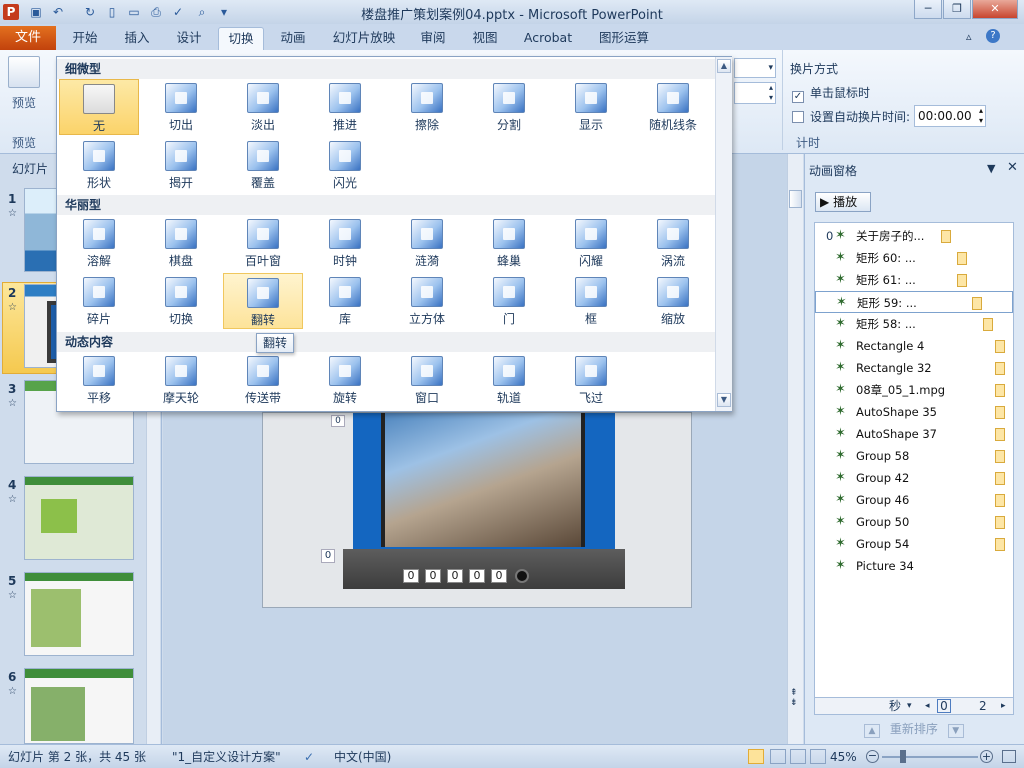 Image resolution: width=1024 pixels, height=768 pixels. I want to click on timeline-bar: 秒 ▾ ◂ 0 2 ▸, so click(914, 706).